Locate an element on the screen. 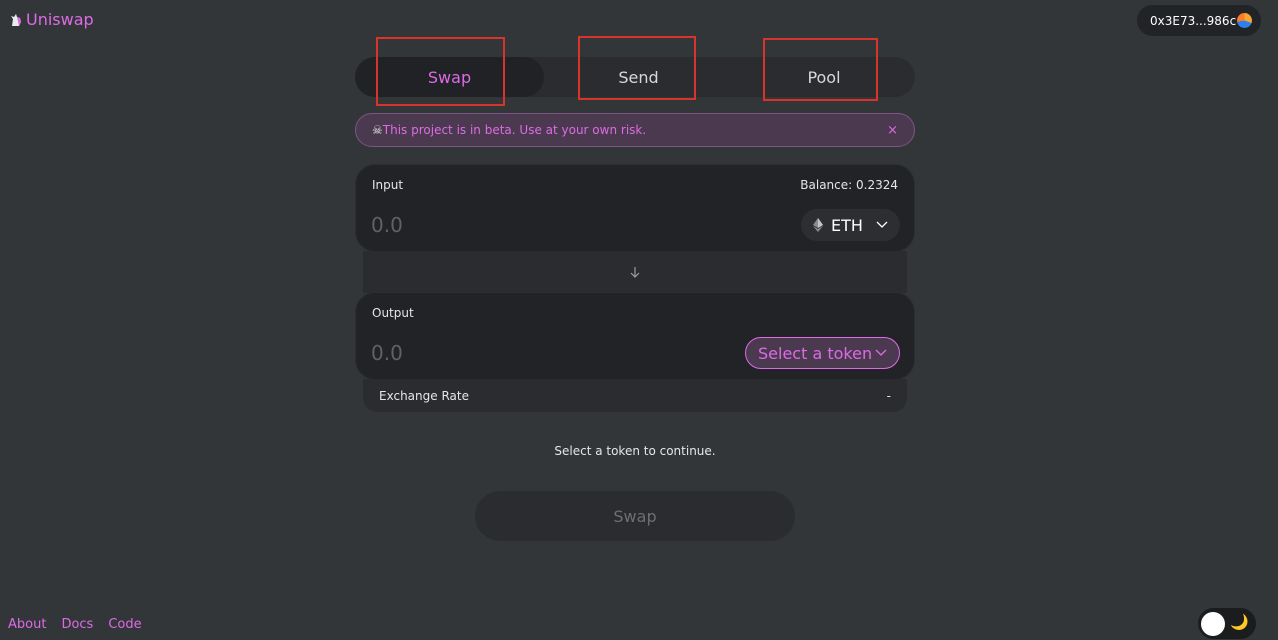 Image resolution: width=1278 pixels, height=640 pixels. tab-swap-label: Swap is located at coordinates (449, 77).